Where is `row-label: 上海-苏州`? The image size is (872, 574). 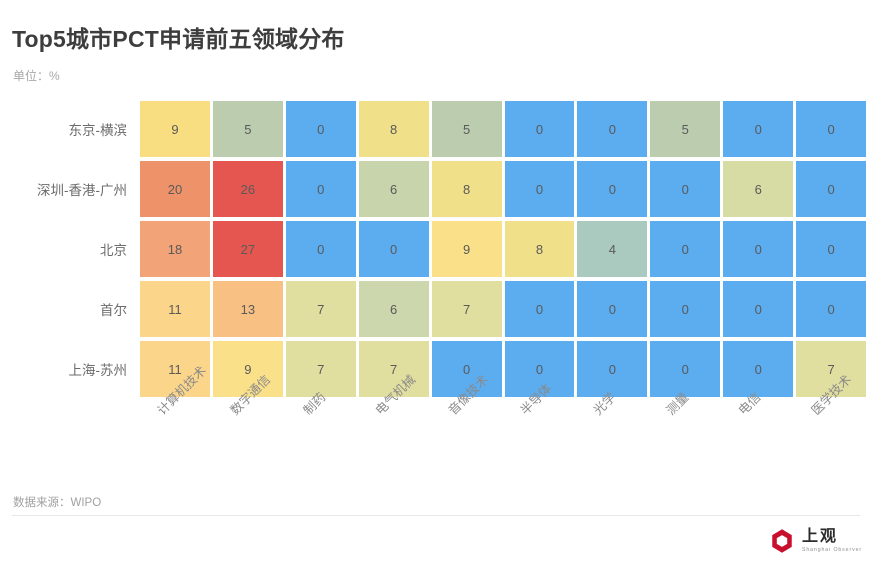 row-label: 上海-苏州 is located at coordinates (98, 370).